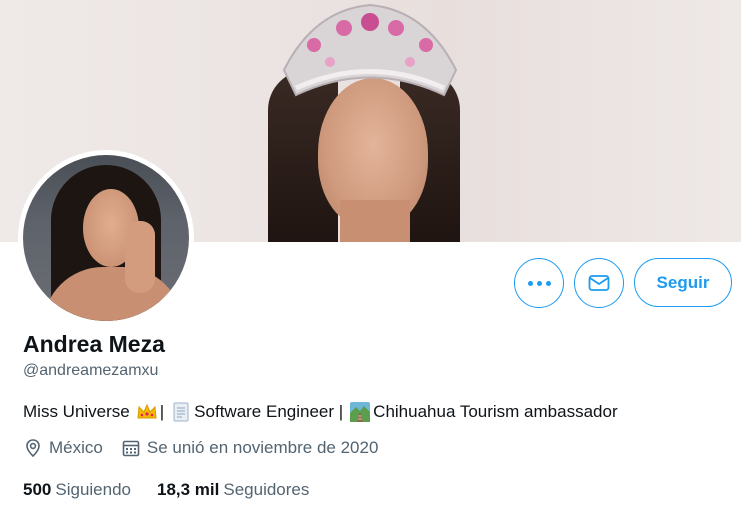 The height and width of the screenshot is (507, 741). I want to click on join-date: Se unió en noviembre de 2020, so click(250, 448).